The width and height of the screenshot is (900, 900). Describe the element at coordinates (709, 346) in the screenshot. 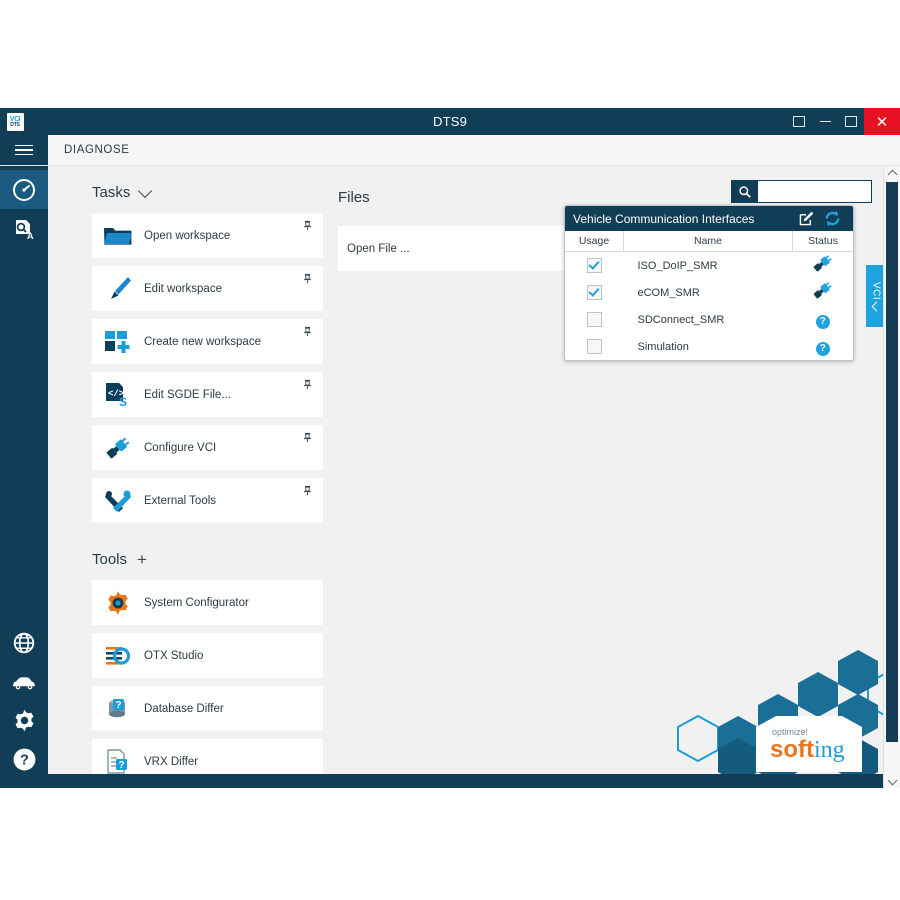

I see `table-row: Simulation ?` at that location.